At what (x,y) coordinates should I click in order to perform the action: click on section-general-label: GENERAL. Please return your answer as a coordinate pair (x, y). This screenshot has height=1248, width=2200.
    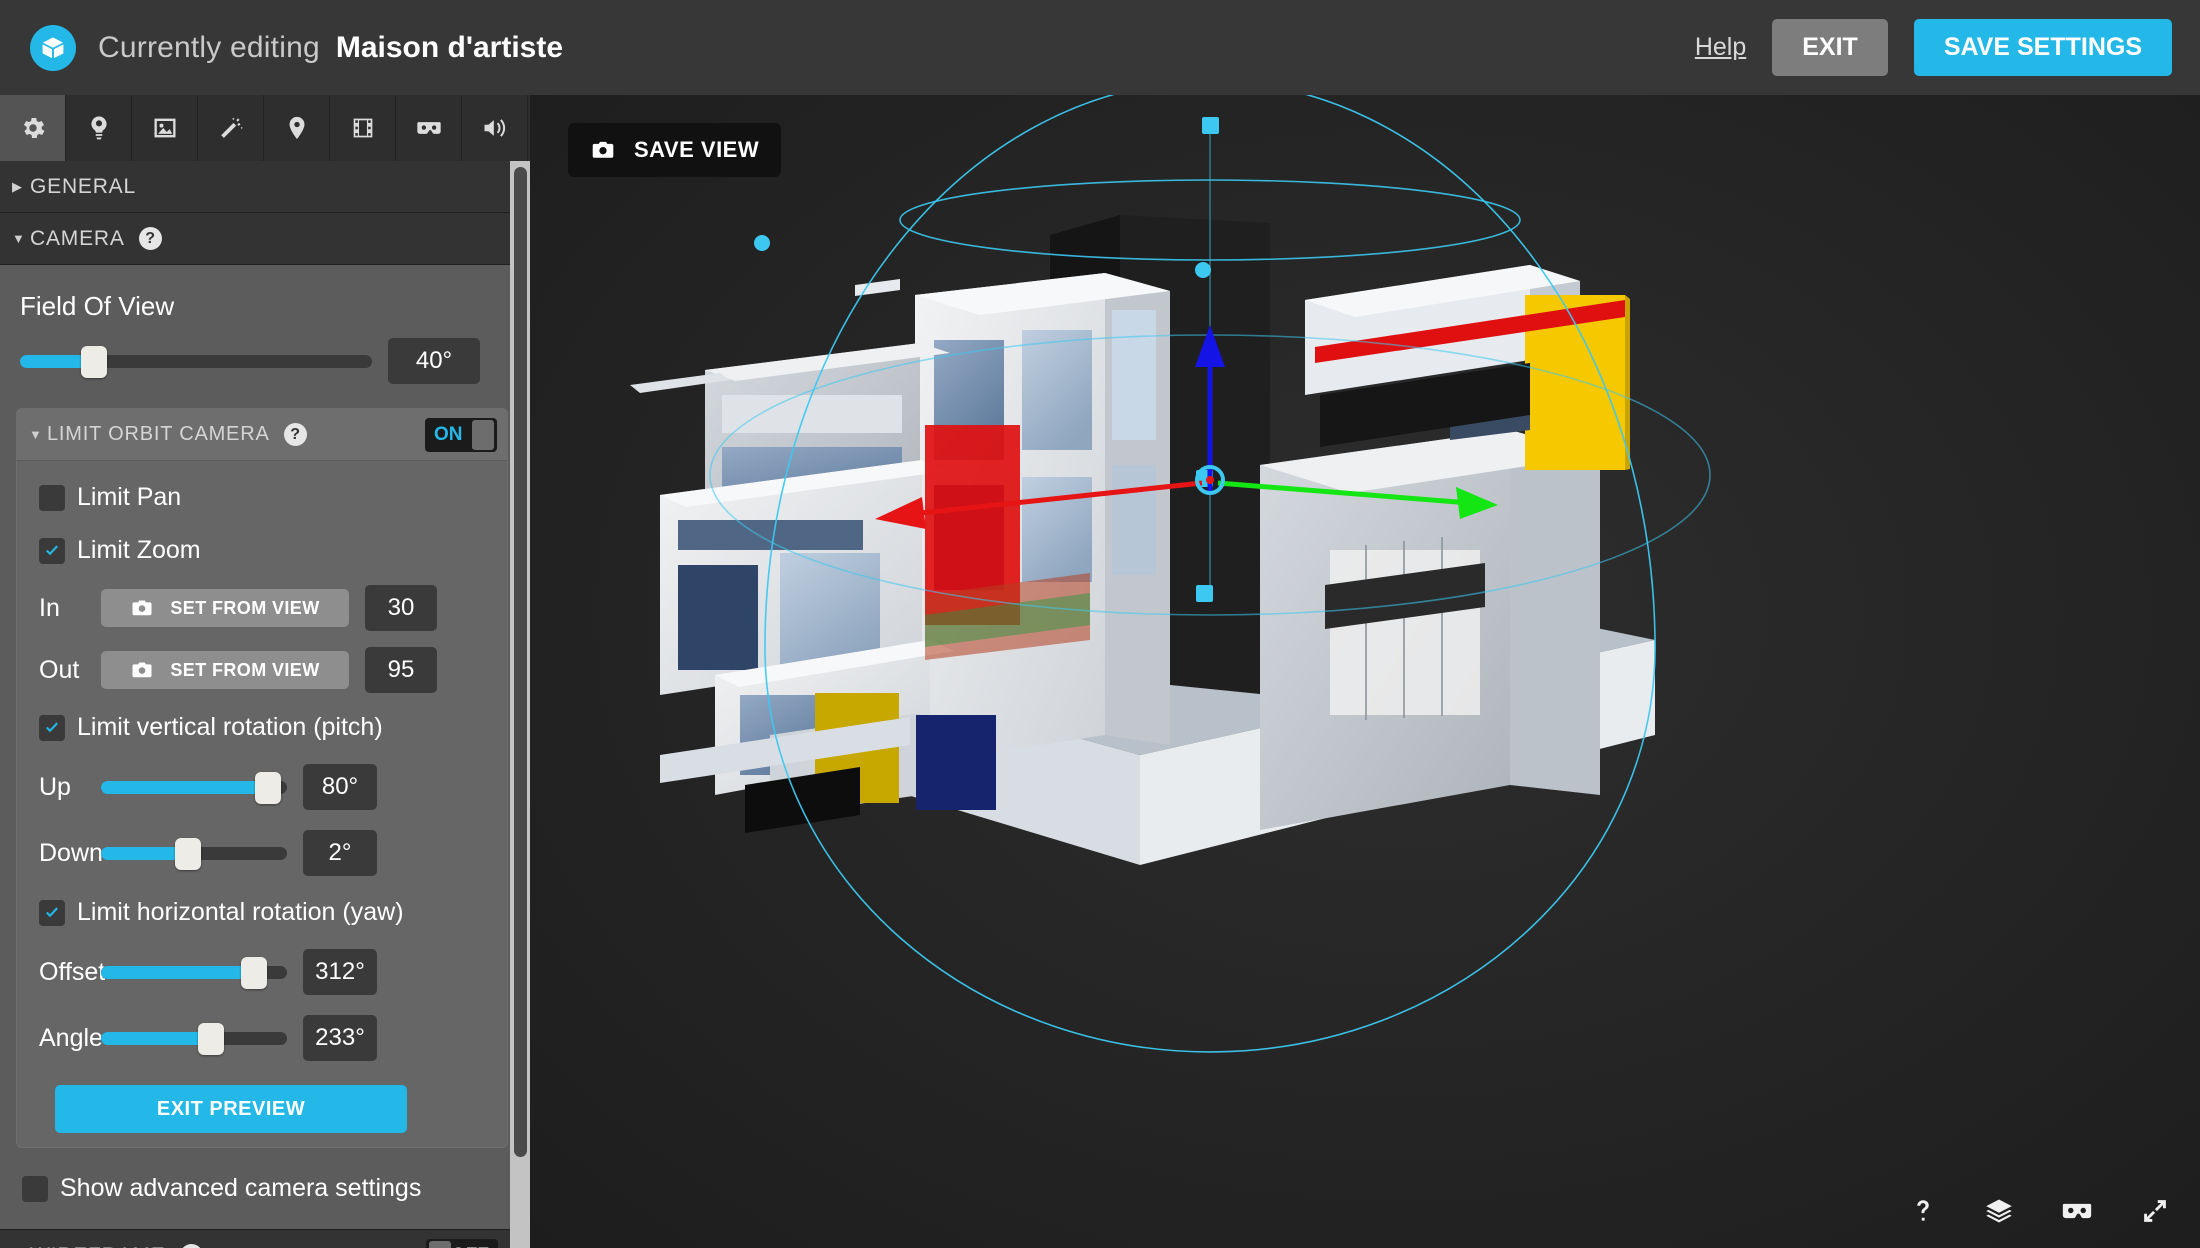
    Looking at the image, I should click on (83, 186).